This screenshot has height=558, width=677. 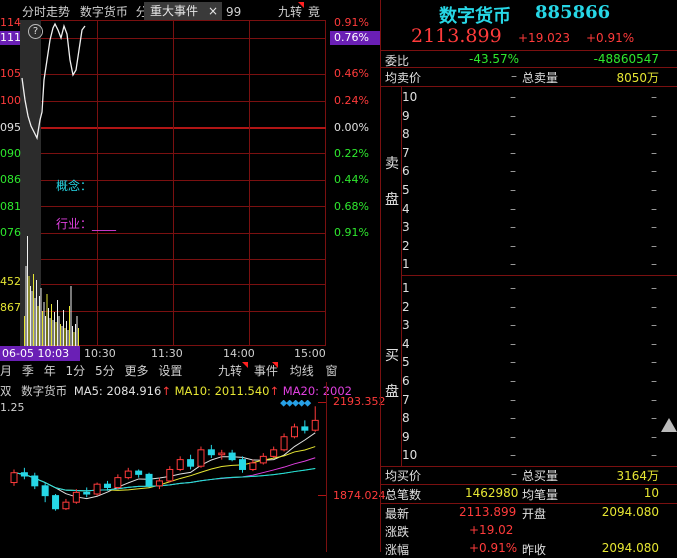 I want to click on sell-level-row: 1 – –, so click(x=529, y=266).